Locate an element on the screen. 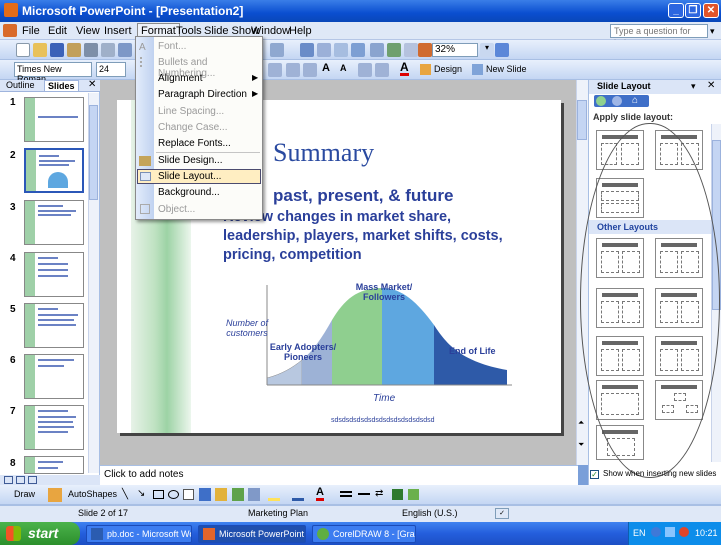 The width and height of the screenshot is (721, 545). previous-slide-icon: ⏶ is located at coordinates (581, 423).